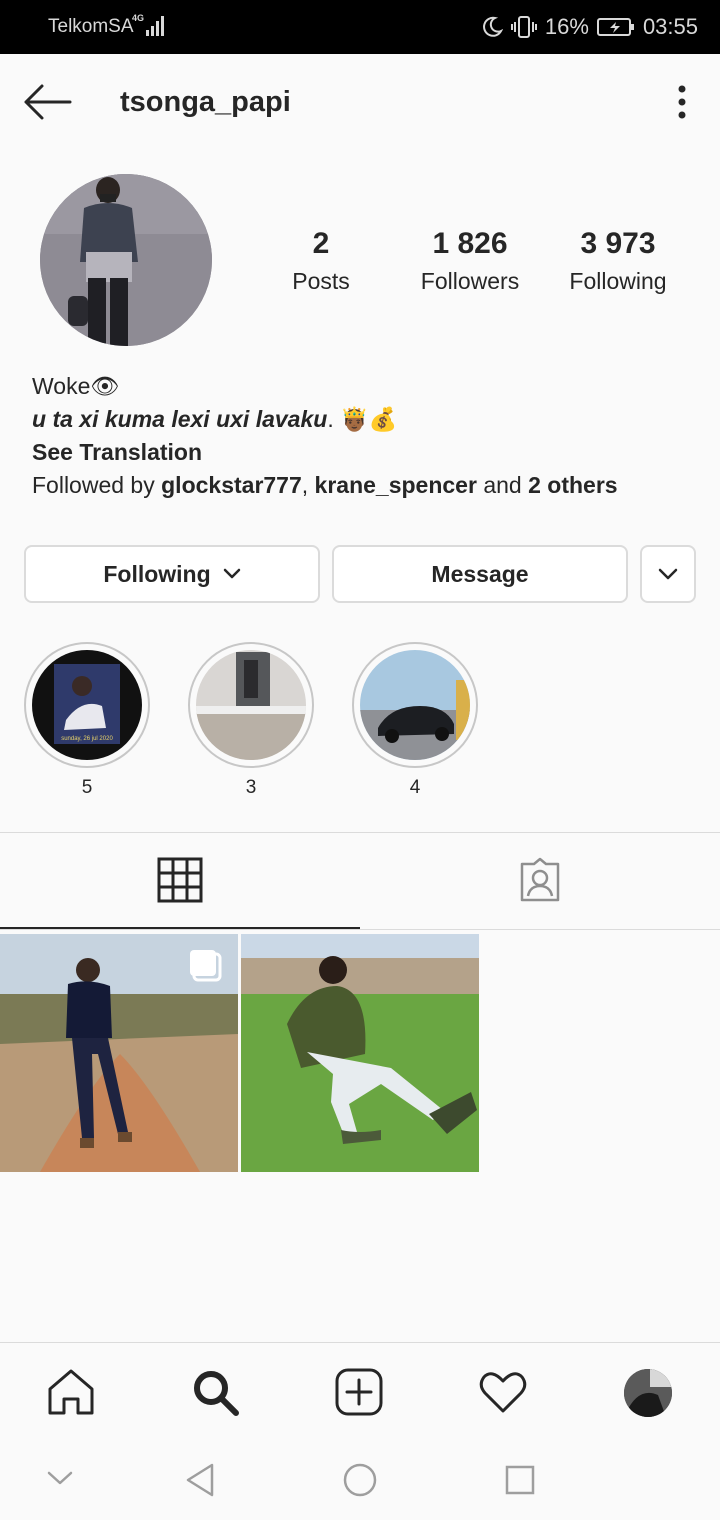  What do you see at coordinates (618, 261) in the screenshot?
I see `following-count: 3 973 Following` at bounding box center [618, 261].